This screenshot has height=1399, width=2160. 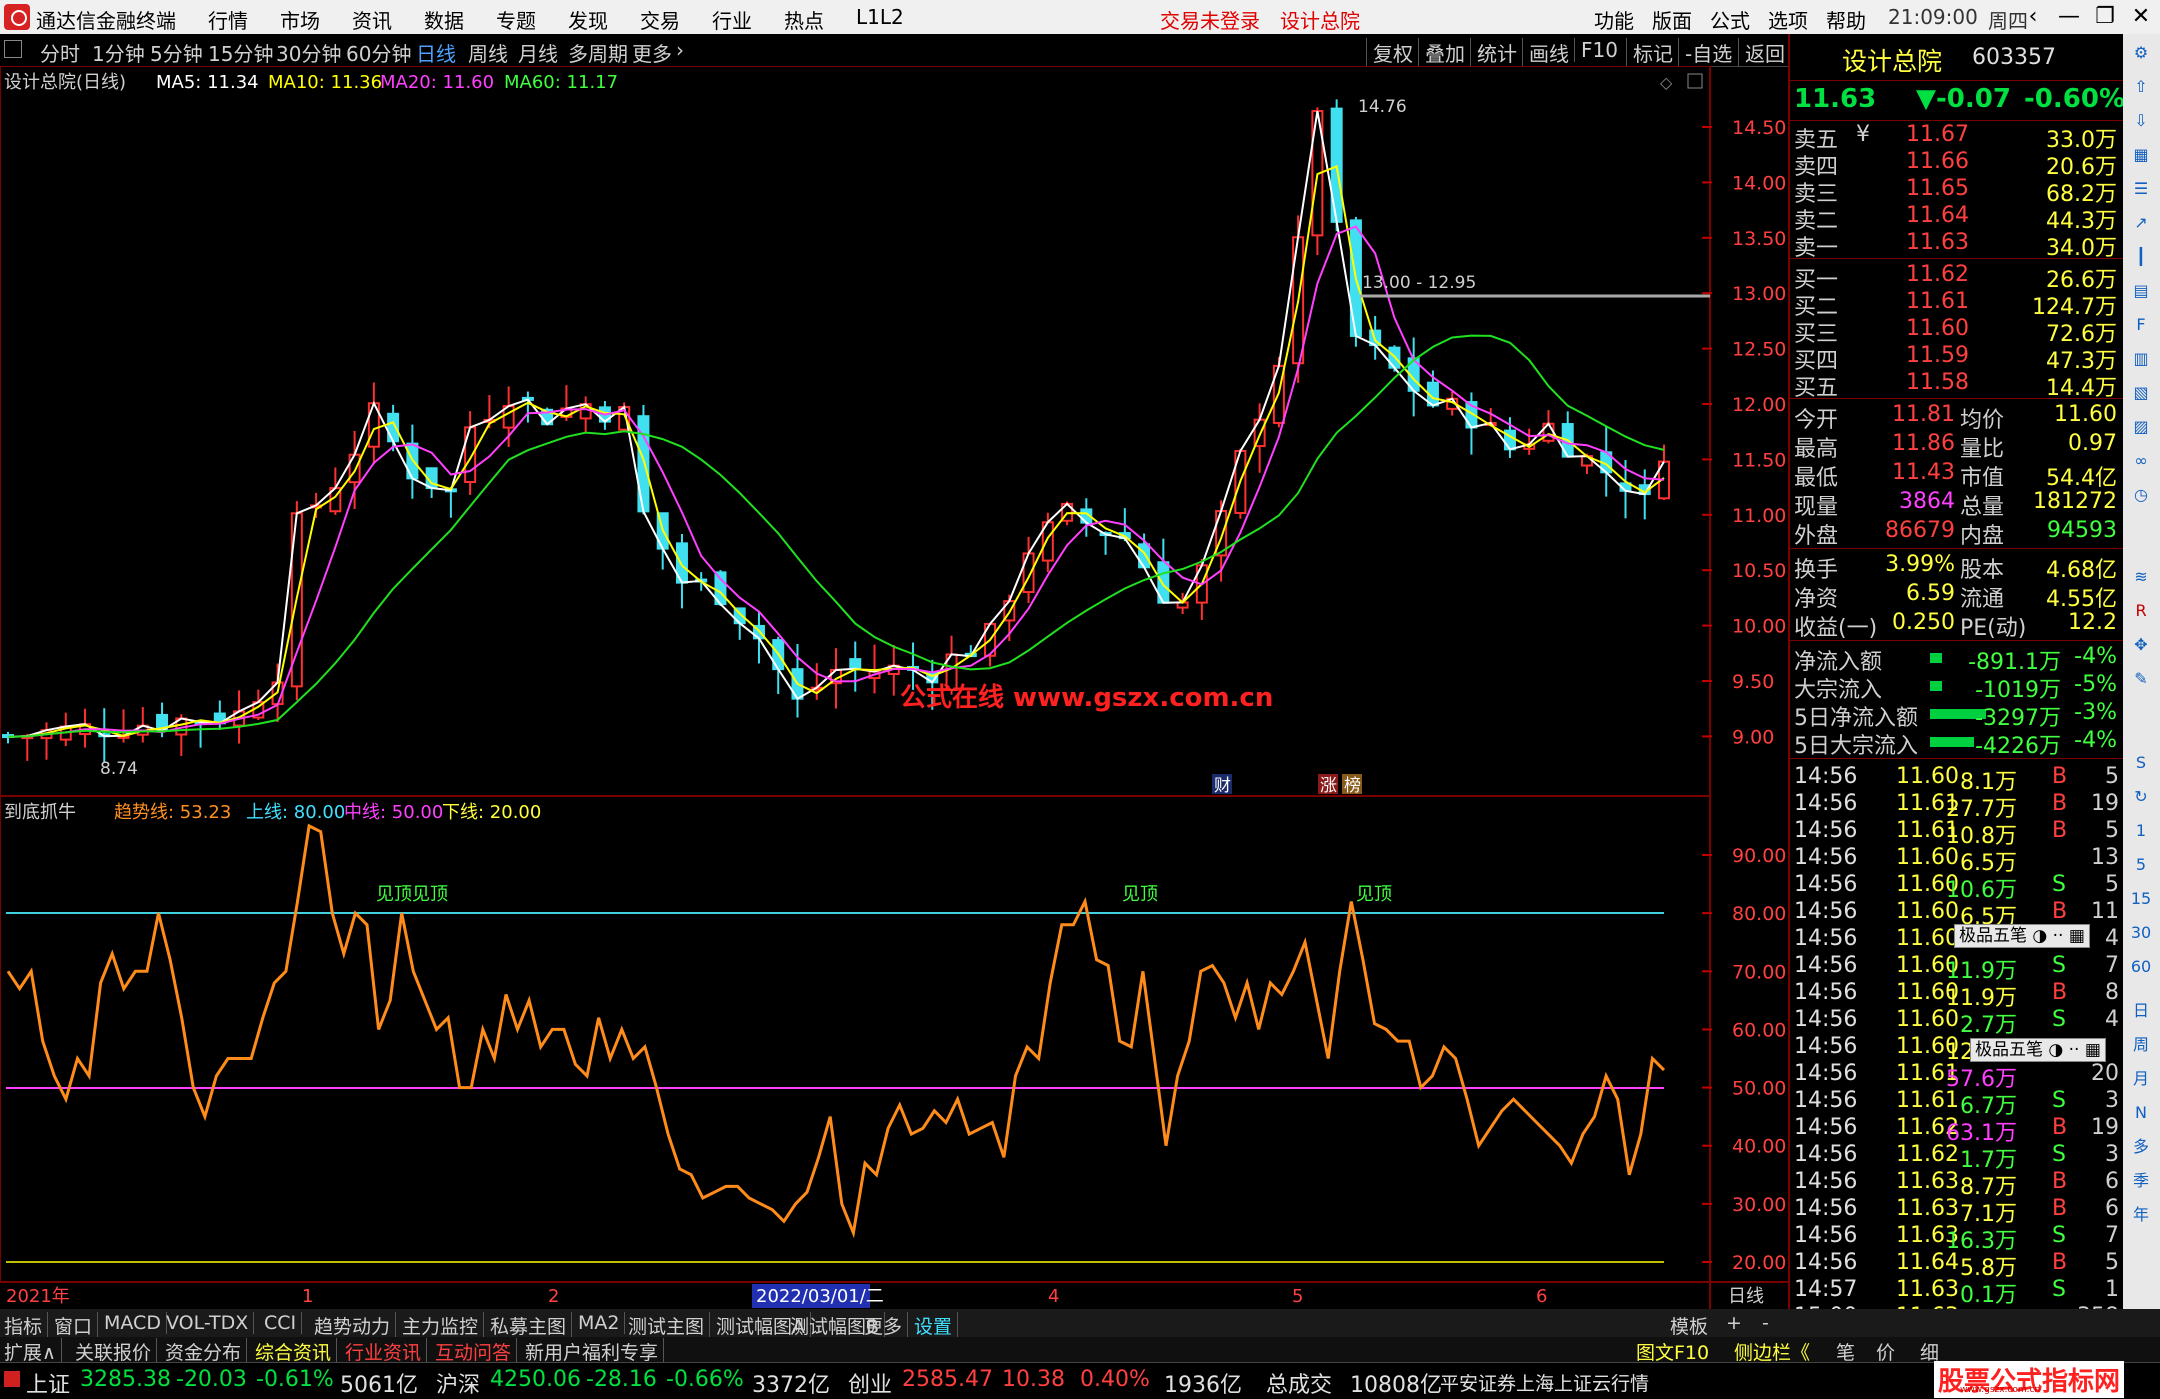 I want to click on indicator-tab-5: 趋势动力, so click(x=355, y=1325).